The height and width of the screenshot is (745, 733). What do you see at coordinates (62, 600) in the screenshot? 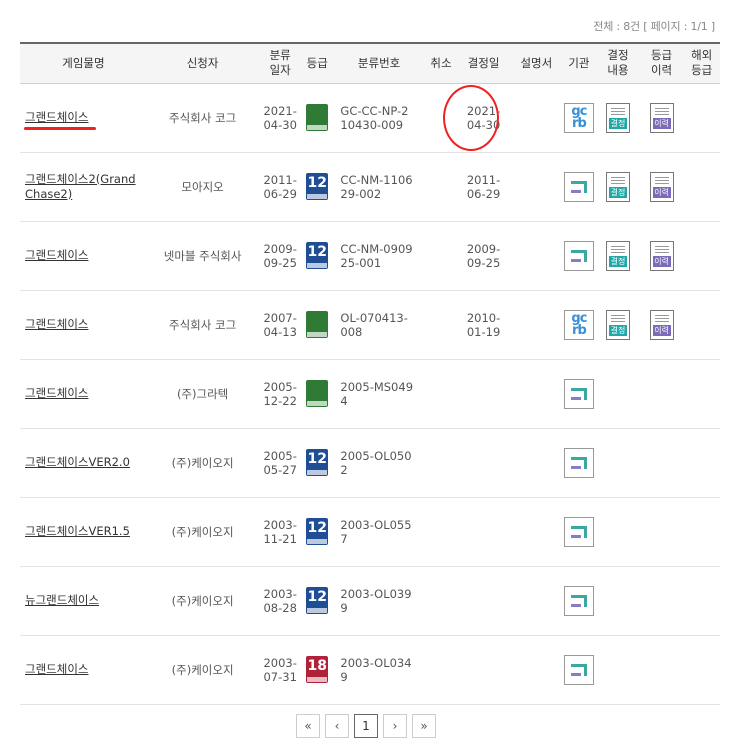
I see `game-name-link: 뉴그랜드체이스` at bounding box center [62, 600].